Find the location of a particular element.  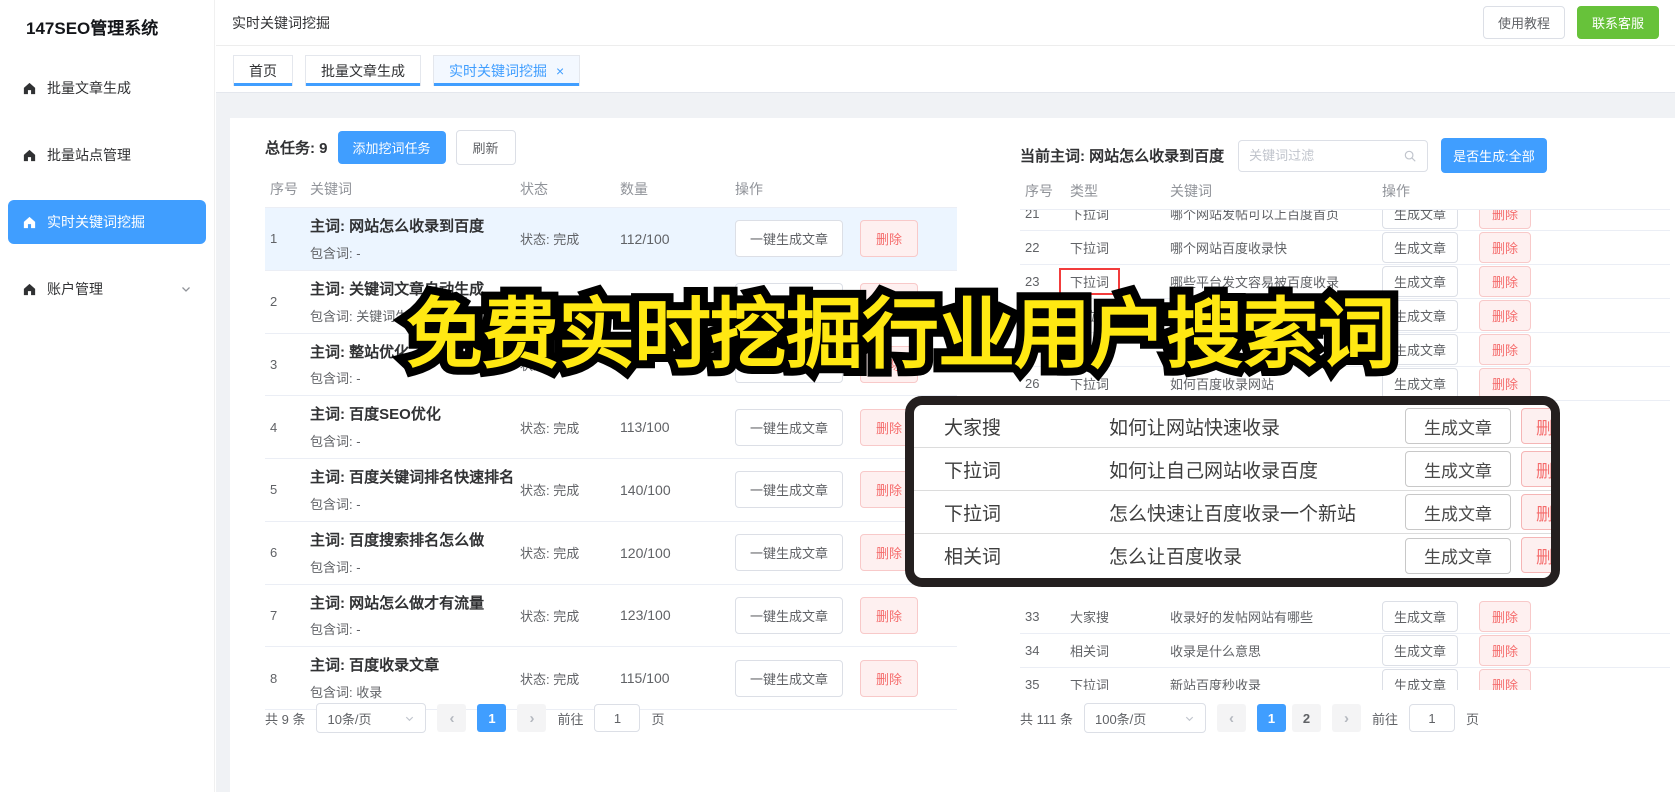

task-main-word: 主词: 百度SEO优化 is located at coordinates (375, 415).